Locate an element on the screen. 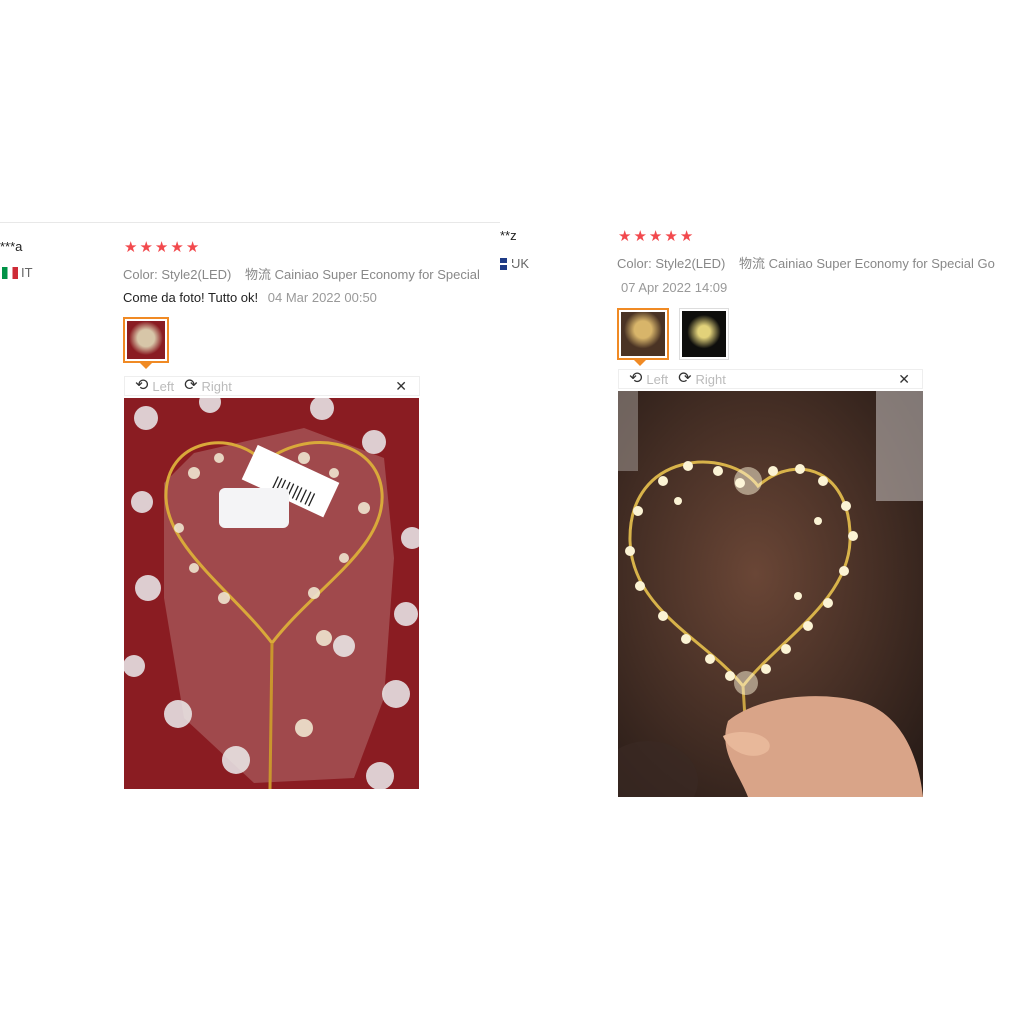 This screenshot has width=1024, height=1024. heart-topper-lit-dark-thumbnail-icon is located at coordinates (704, 334).